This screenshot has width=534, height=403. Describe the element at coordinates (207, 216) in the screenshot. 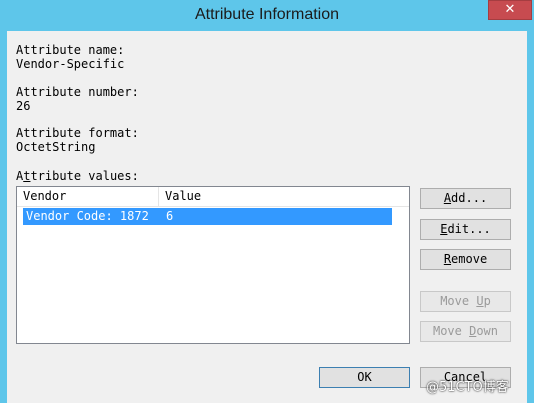

I see `table-row: Vendor Code: 1872 6` at that location.